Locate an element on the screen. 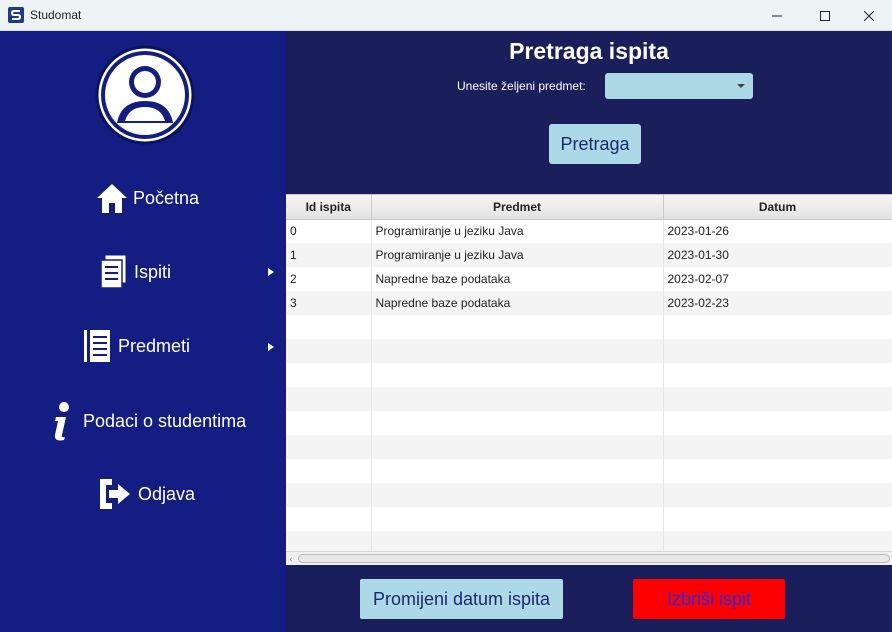 The height and width of the screenshot is (632, 892). close-button is located at coordinates (869, 15).